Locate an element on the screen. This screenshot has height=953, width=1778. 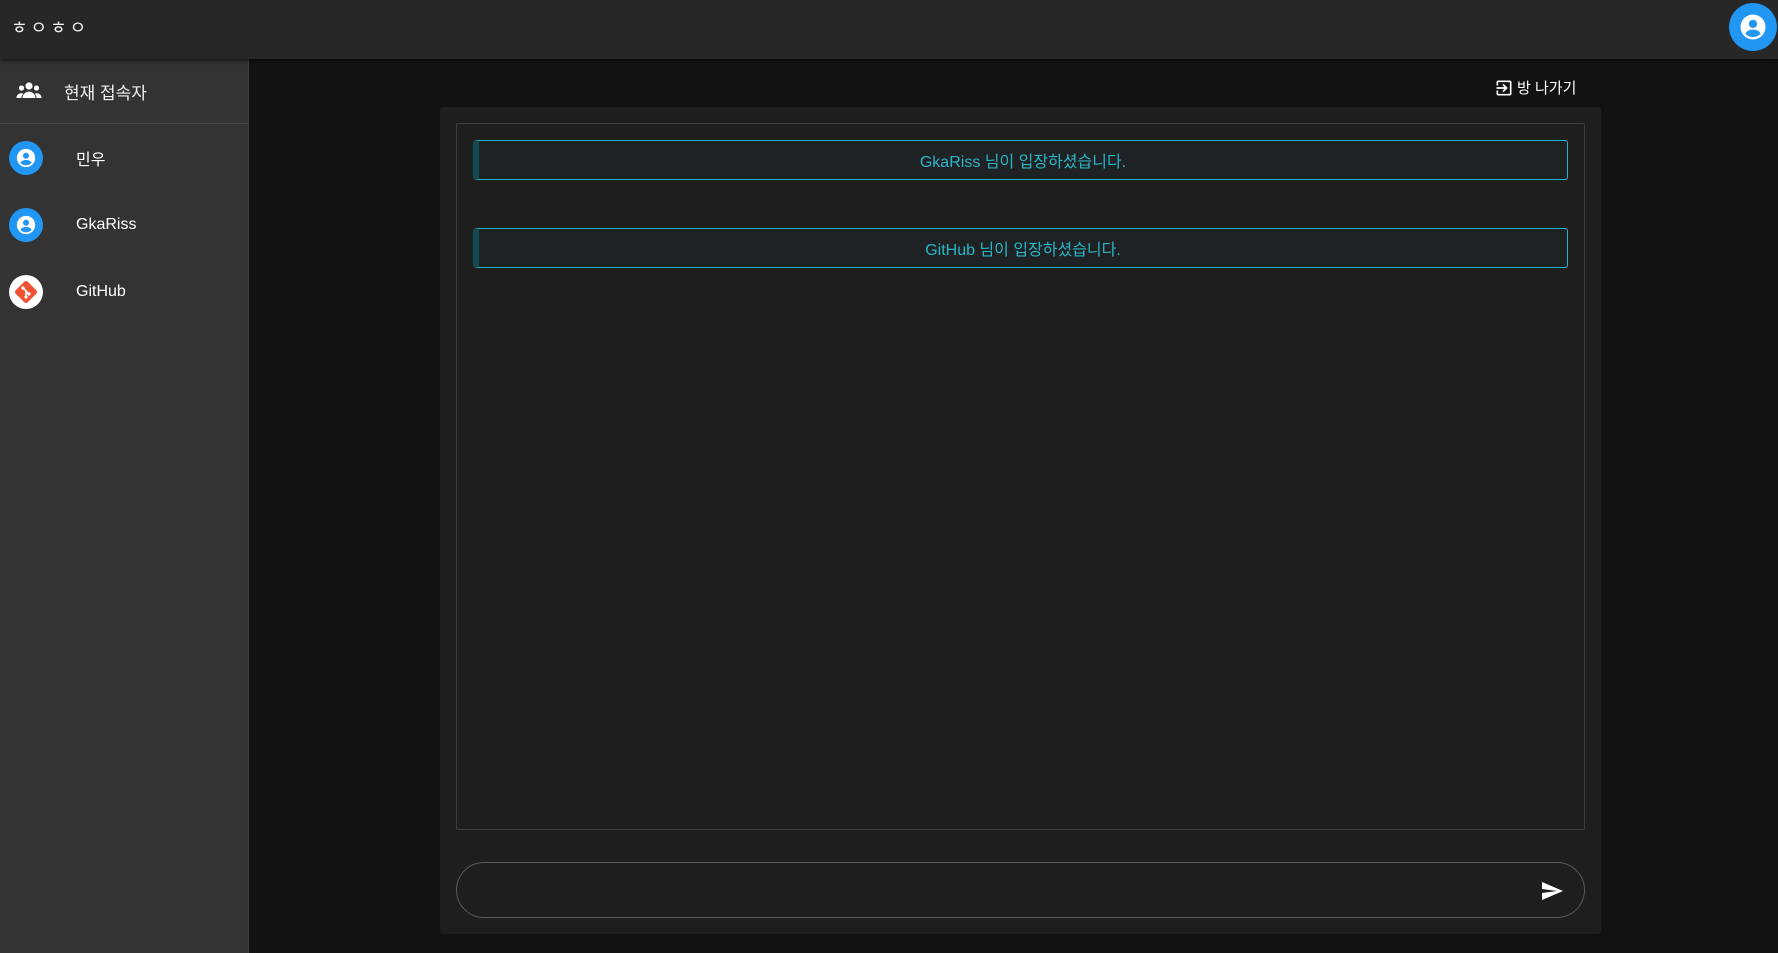
exit-icon is located at coordinates (1504, 87).